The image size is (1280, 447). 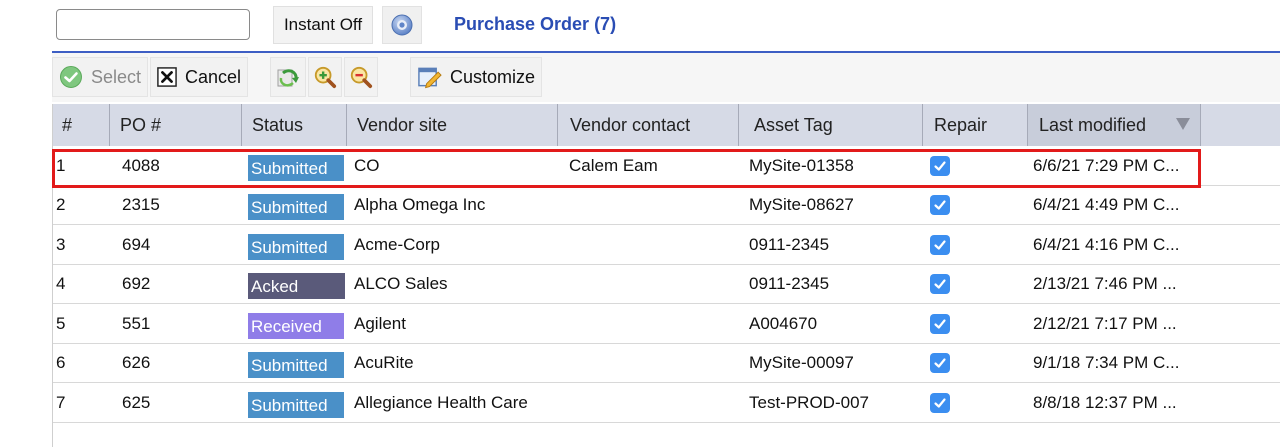 What do you see at coordinates (141, 204) in the screenshot?
I see `po-number: 2315` at bounding box center [141, 204].